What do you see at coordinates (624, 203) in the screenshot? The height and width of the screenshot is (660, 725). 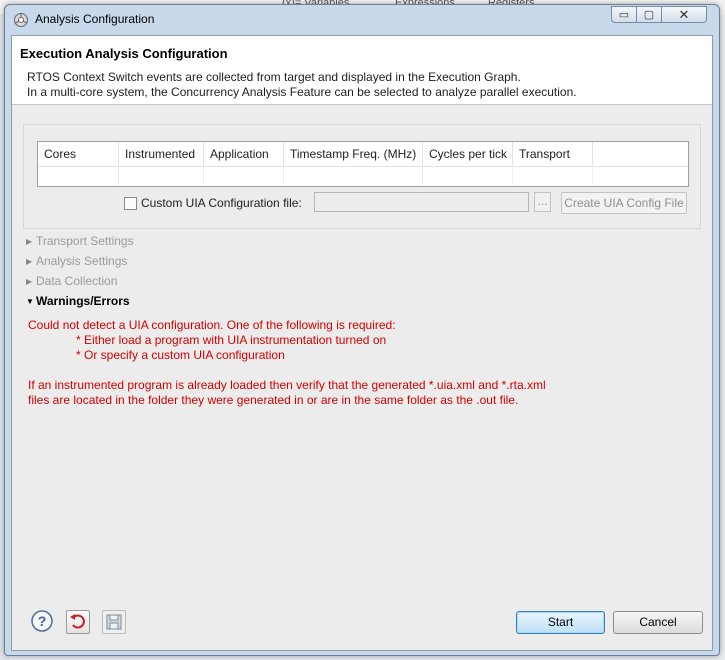 I see `create-uia-config-button: Create UIA Config File` at bounding box center [624, 203].